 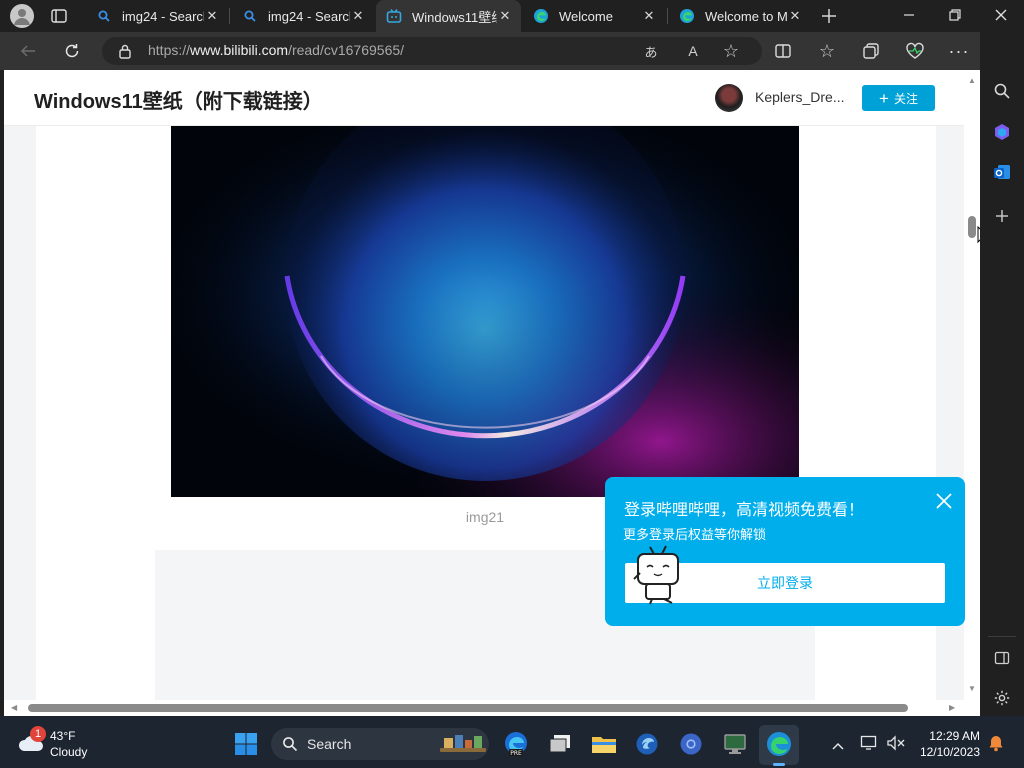 What do you see at coordinates (746, 16) in the screenshot?
I see `tab-title: Welcome to M` at bounding box center [746, 16].